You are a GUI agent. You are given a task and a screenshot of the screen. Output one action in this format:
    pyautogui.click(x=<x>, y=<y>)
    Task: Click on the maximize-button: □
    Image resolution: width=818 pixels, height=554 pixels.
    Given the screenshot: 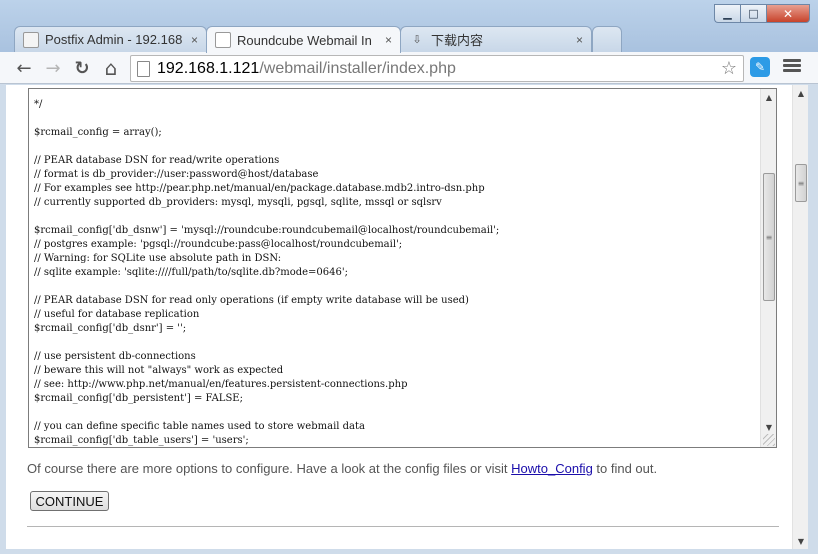 What is the action you would take?
    pyautogui.click(x=753, y=13)
    